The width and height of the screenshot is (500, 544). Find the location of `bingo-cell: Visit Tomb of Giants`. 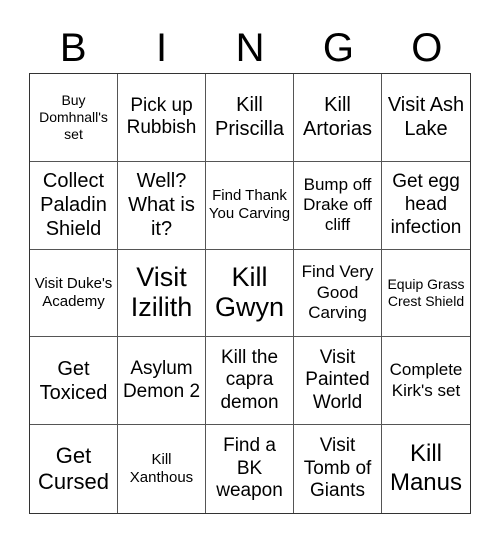

bingo-cell: Visit Tomb of Giants is located at coordinates (338, 469).